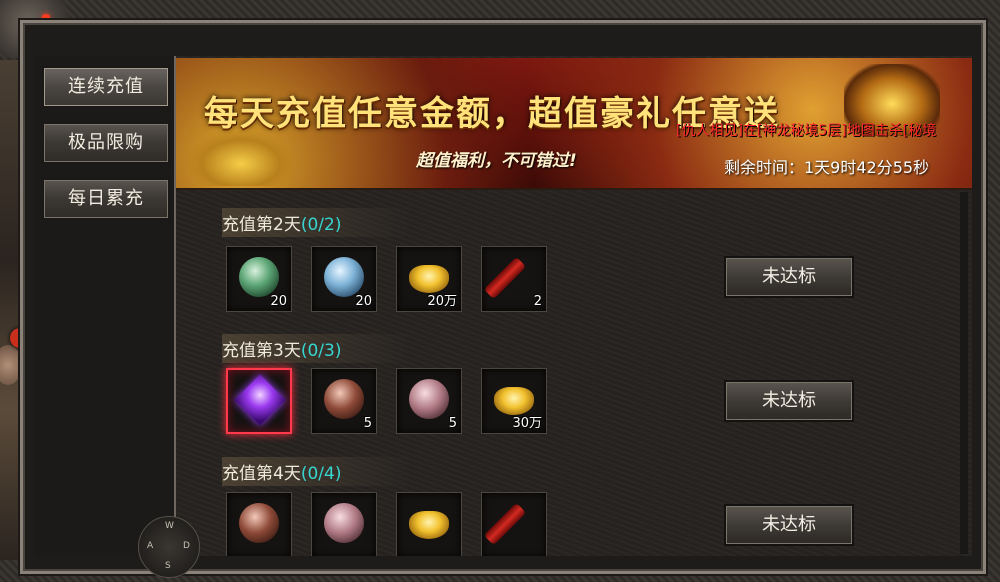 This screenshot has width=1000, height=582. I want to click on item-quantity: 20万, so click(442, 301).